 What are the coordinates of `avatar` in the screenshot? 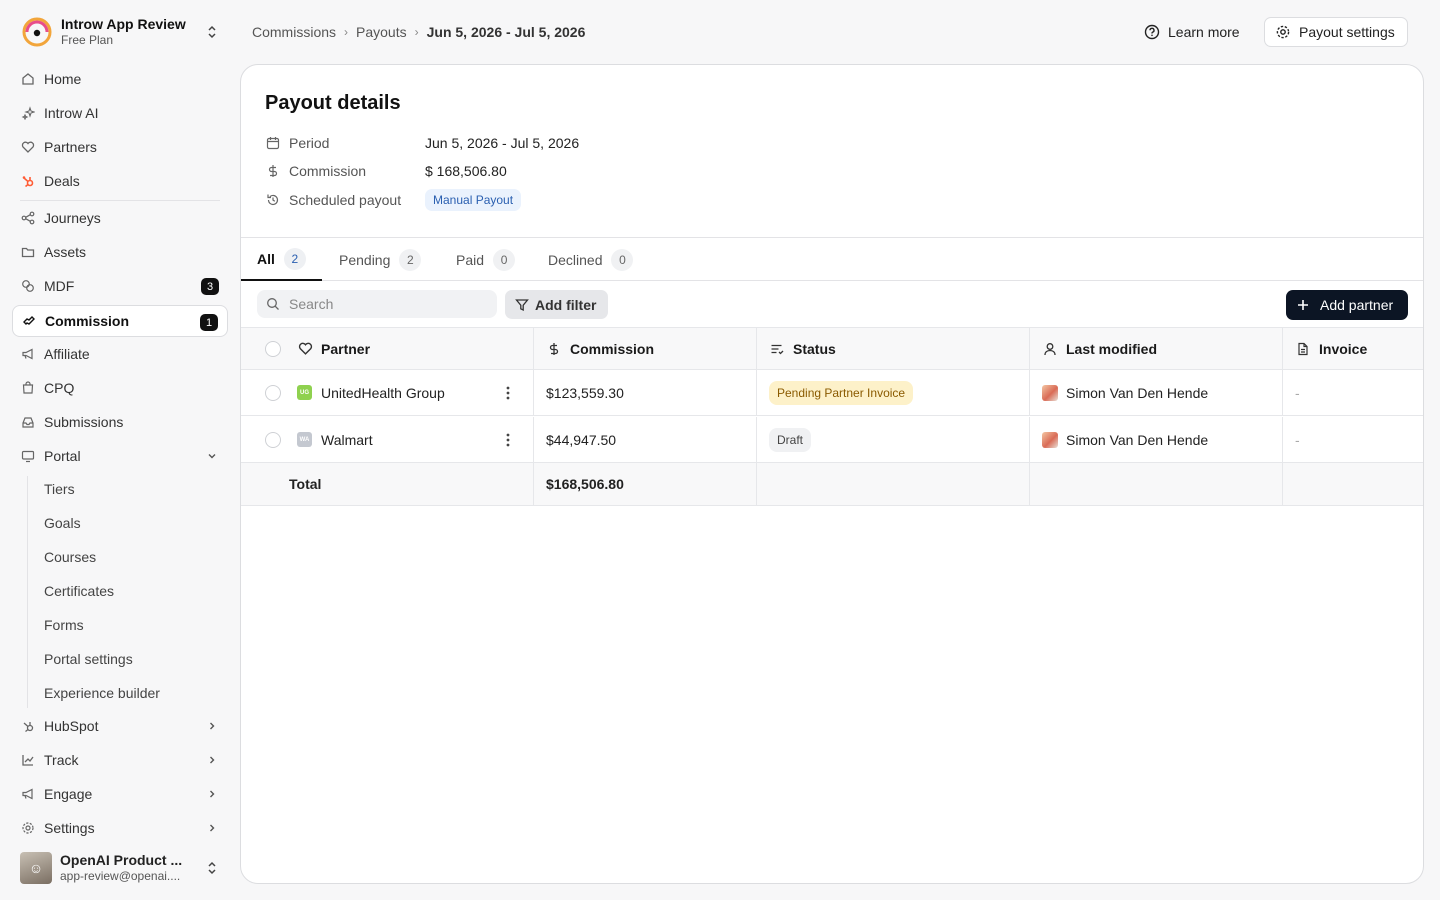 It's located at (1050, 392).